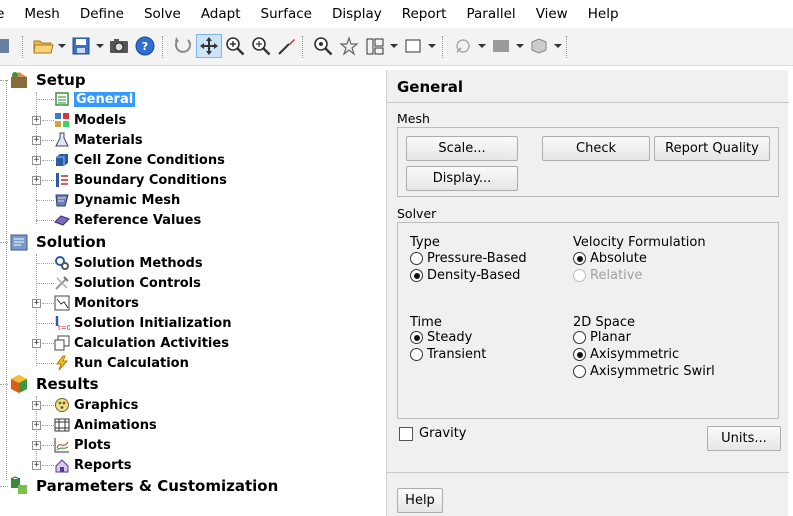  I want to click on layout-icon, so click(375, 46).